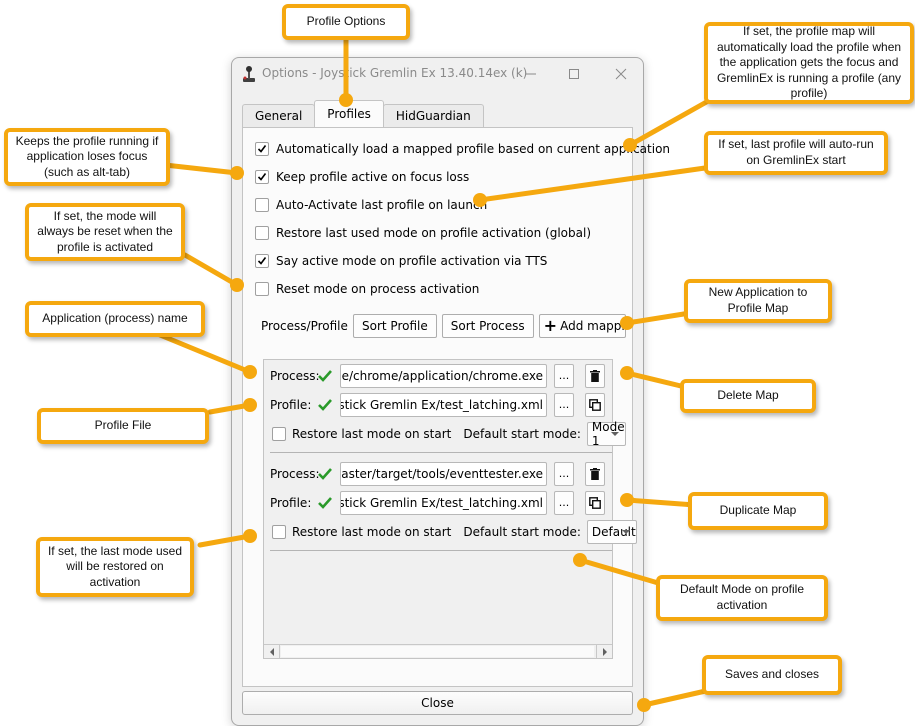  I want to click on callout-profile-options: Profile Options, so click(346, 22).